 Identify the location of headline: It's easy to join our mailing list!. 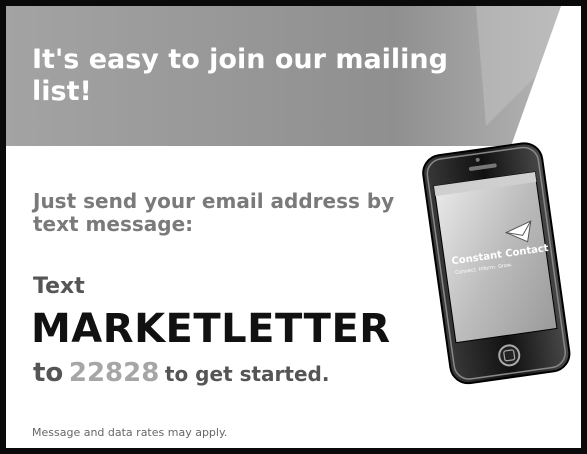
(240, 75).